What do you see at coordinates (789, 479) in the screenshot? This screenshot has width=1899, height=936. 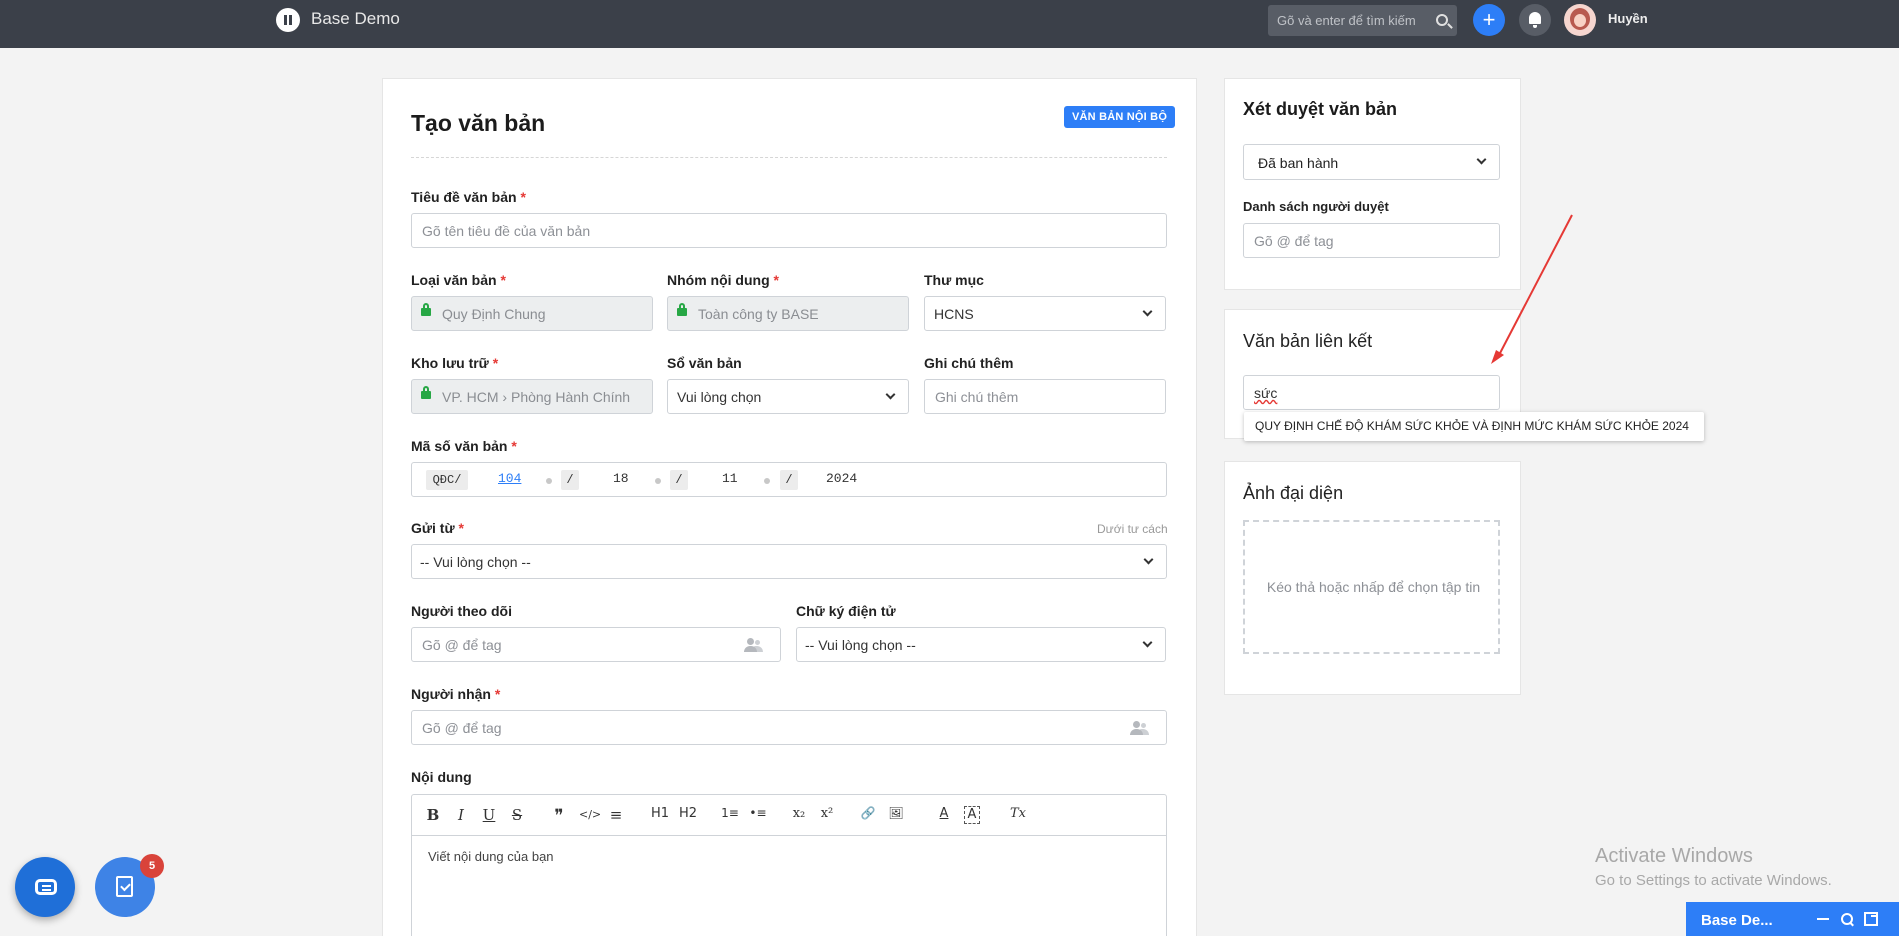 I see `doc-number-field: QĐC/ 104 / 18 / 11 / 2024` at bounding box center [789, 479].